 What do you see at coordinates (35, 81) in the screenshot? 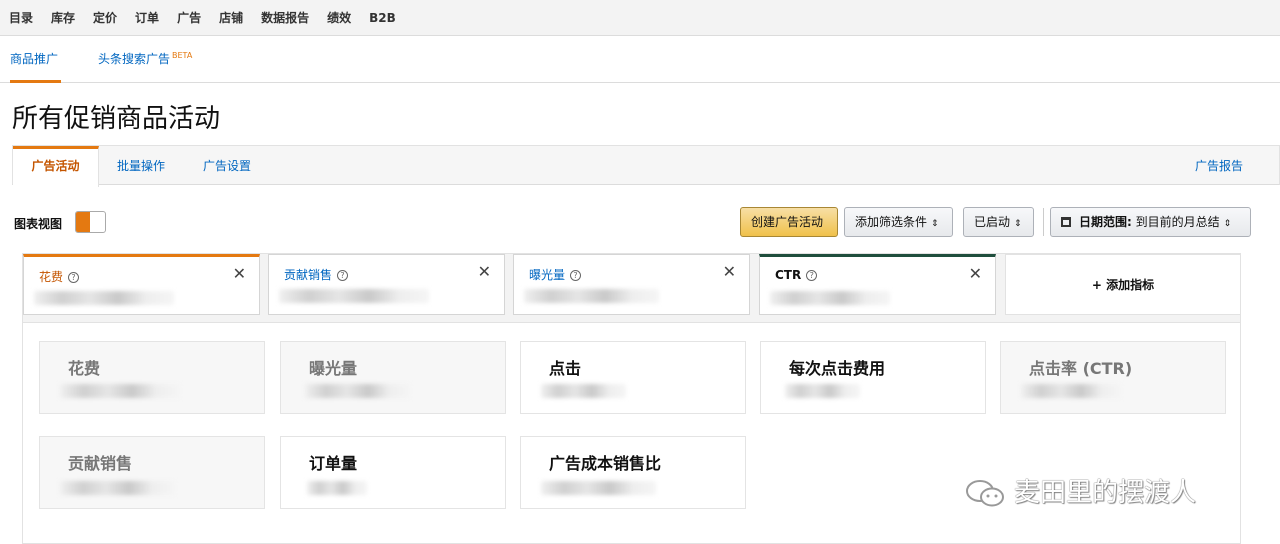
I see `active-subnav-underline` at bounding box center [35, 81].